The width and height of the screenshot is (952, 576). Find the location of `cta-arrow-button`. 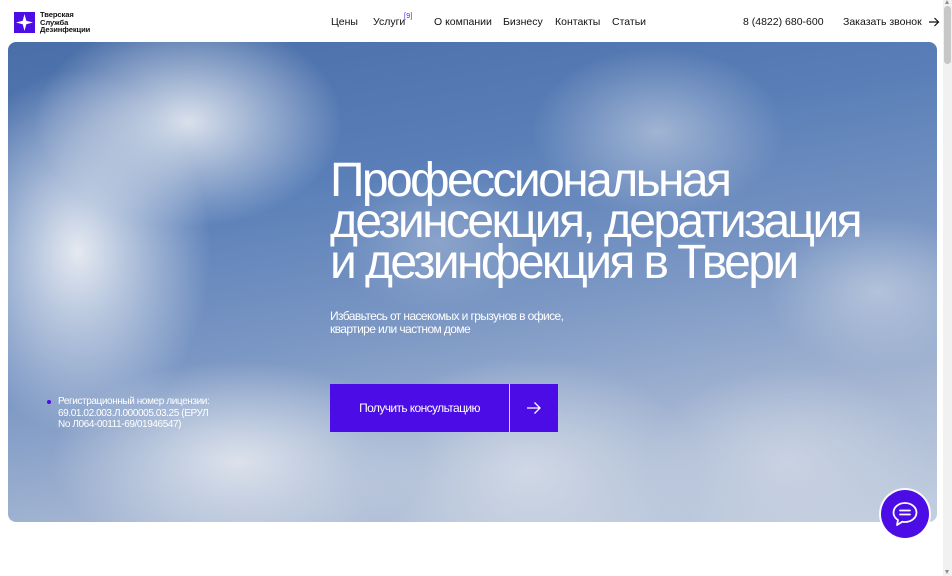

cta-arrow-button is located at coordinates (534, 408).